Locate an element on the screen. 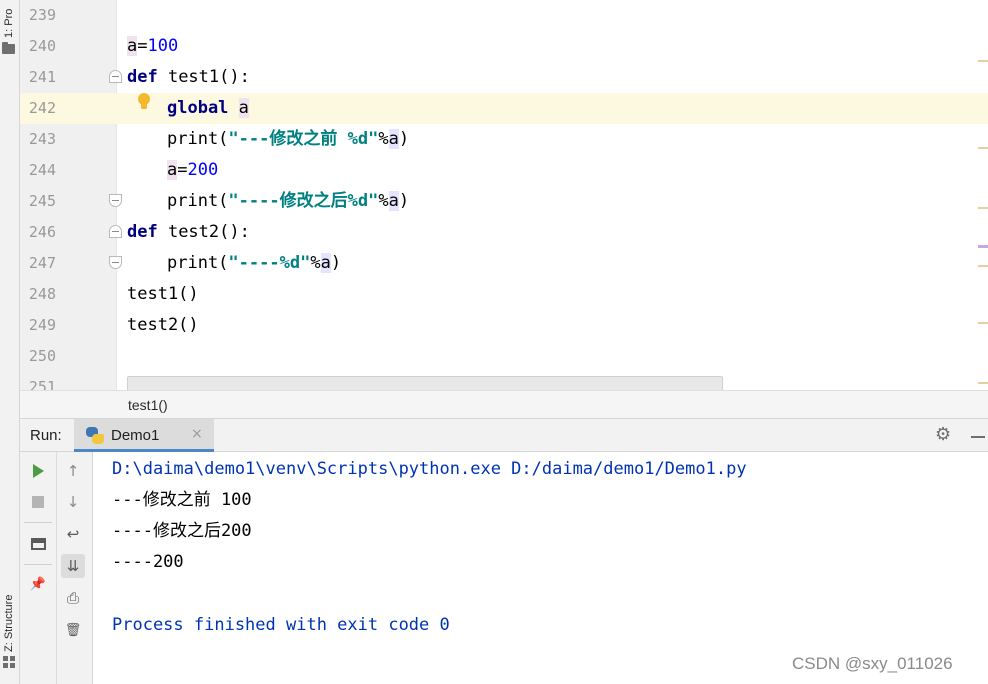 Image resolution: width=988 pixels, height=684 pixels. code-text: def test2(): is located at coordinates (188, 232).